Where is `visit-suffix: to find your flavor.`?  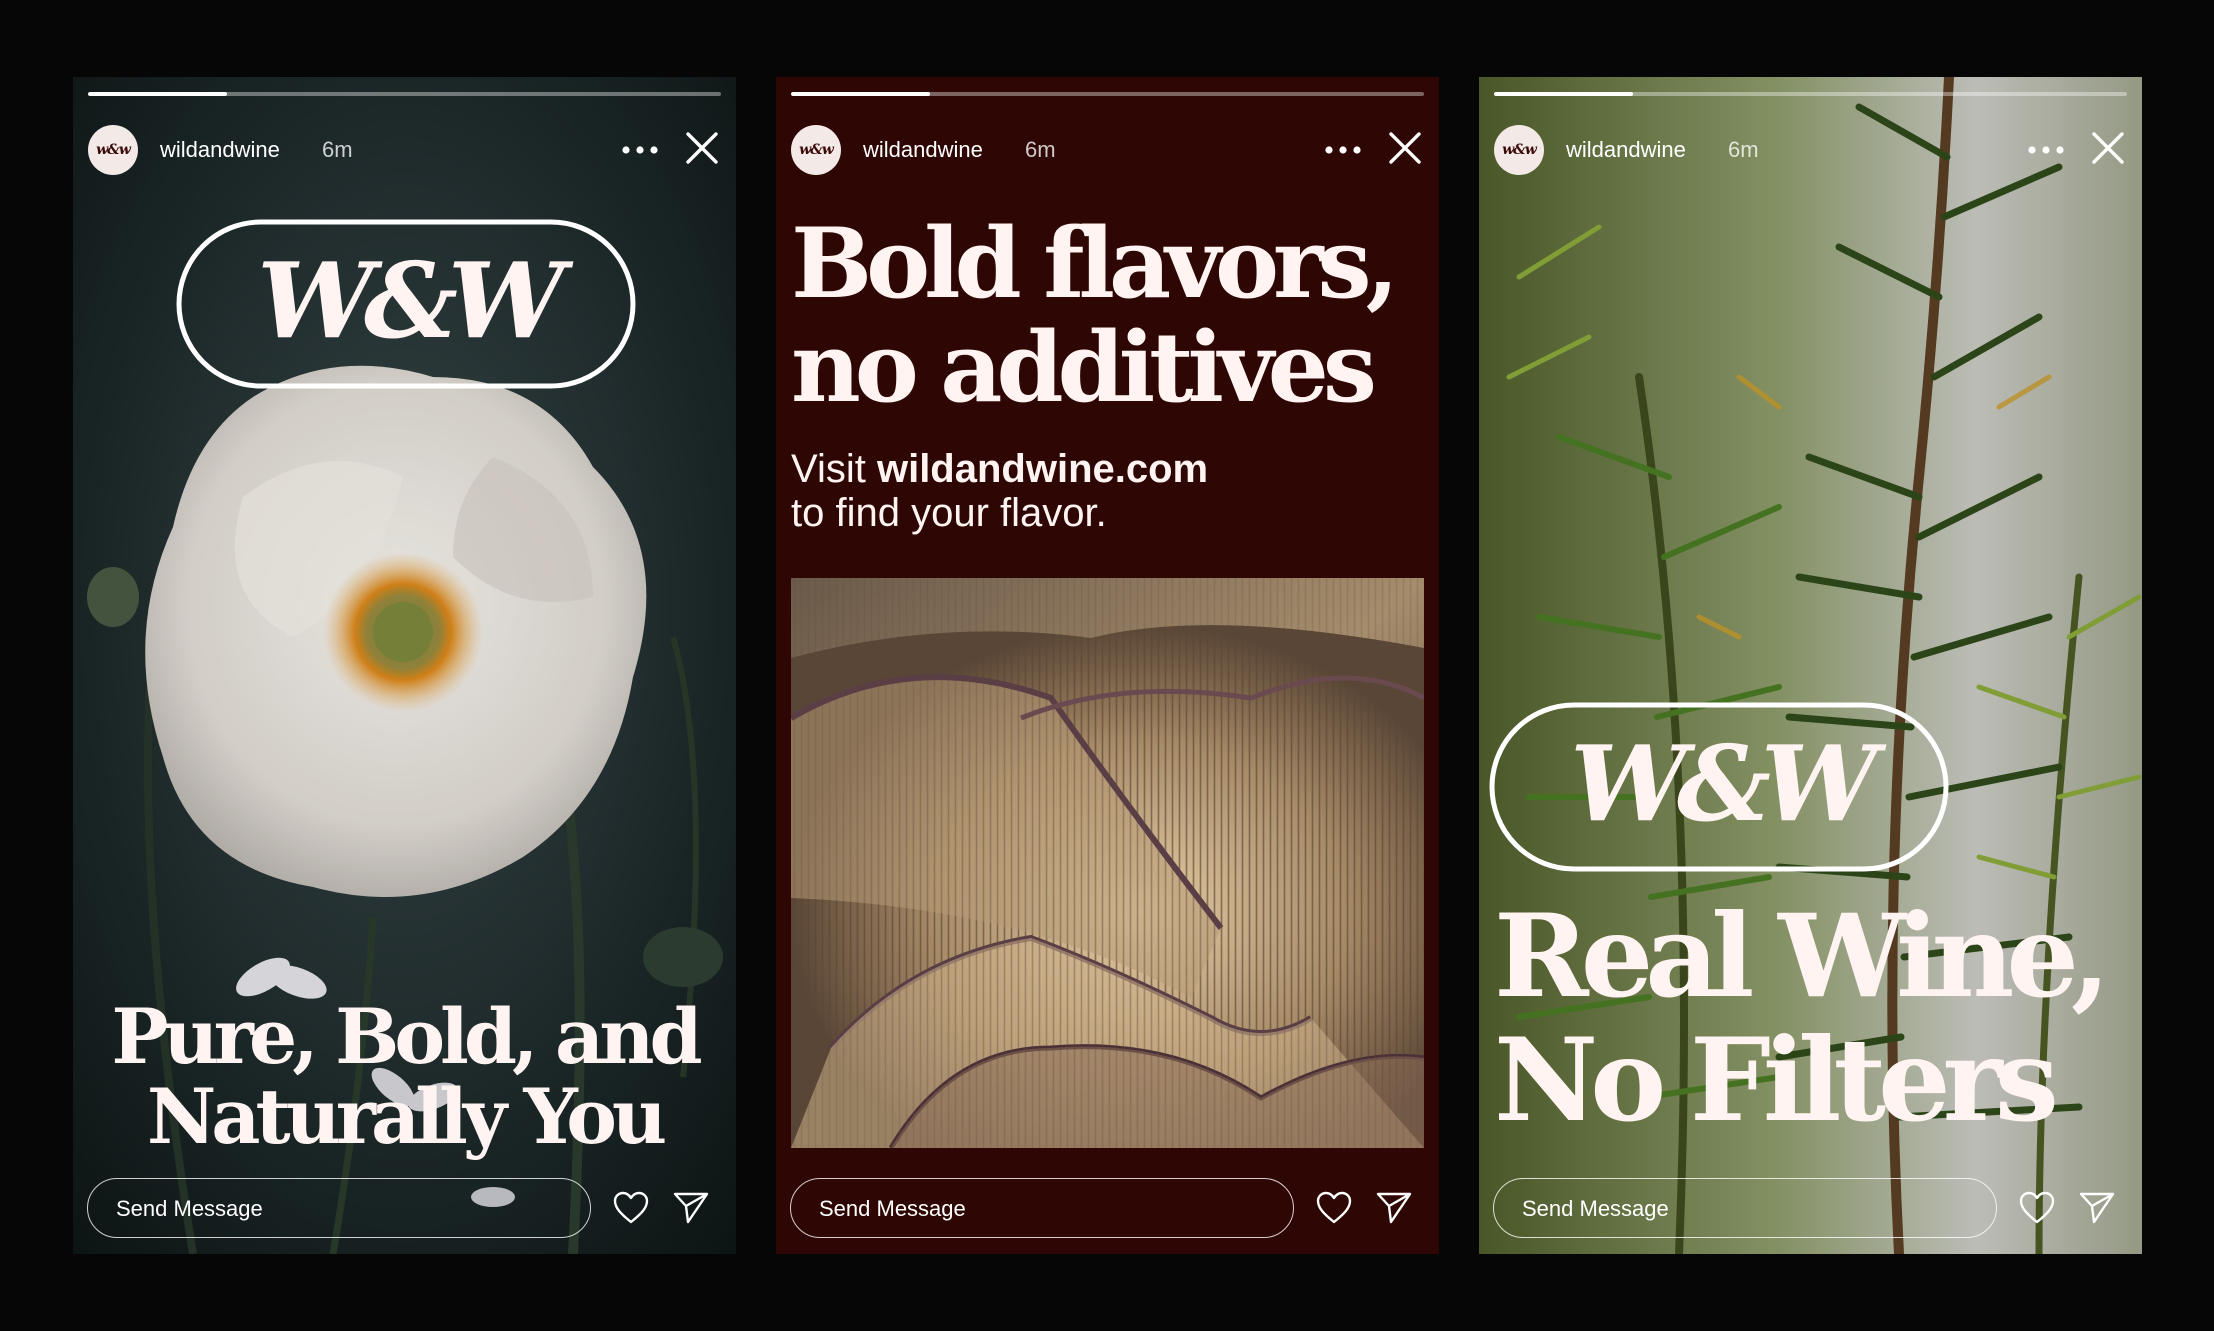
visit-suffix: to find your flavor. is located at coordinates (949, 513).